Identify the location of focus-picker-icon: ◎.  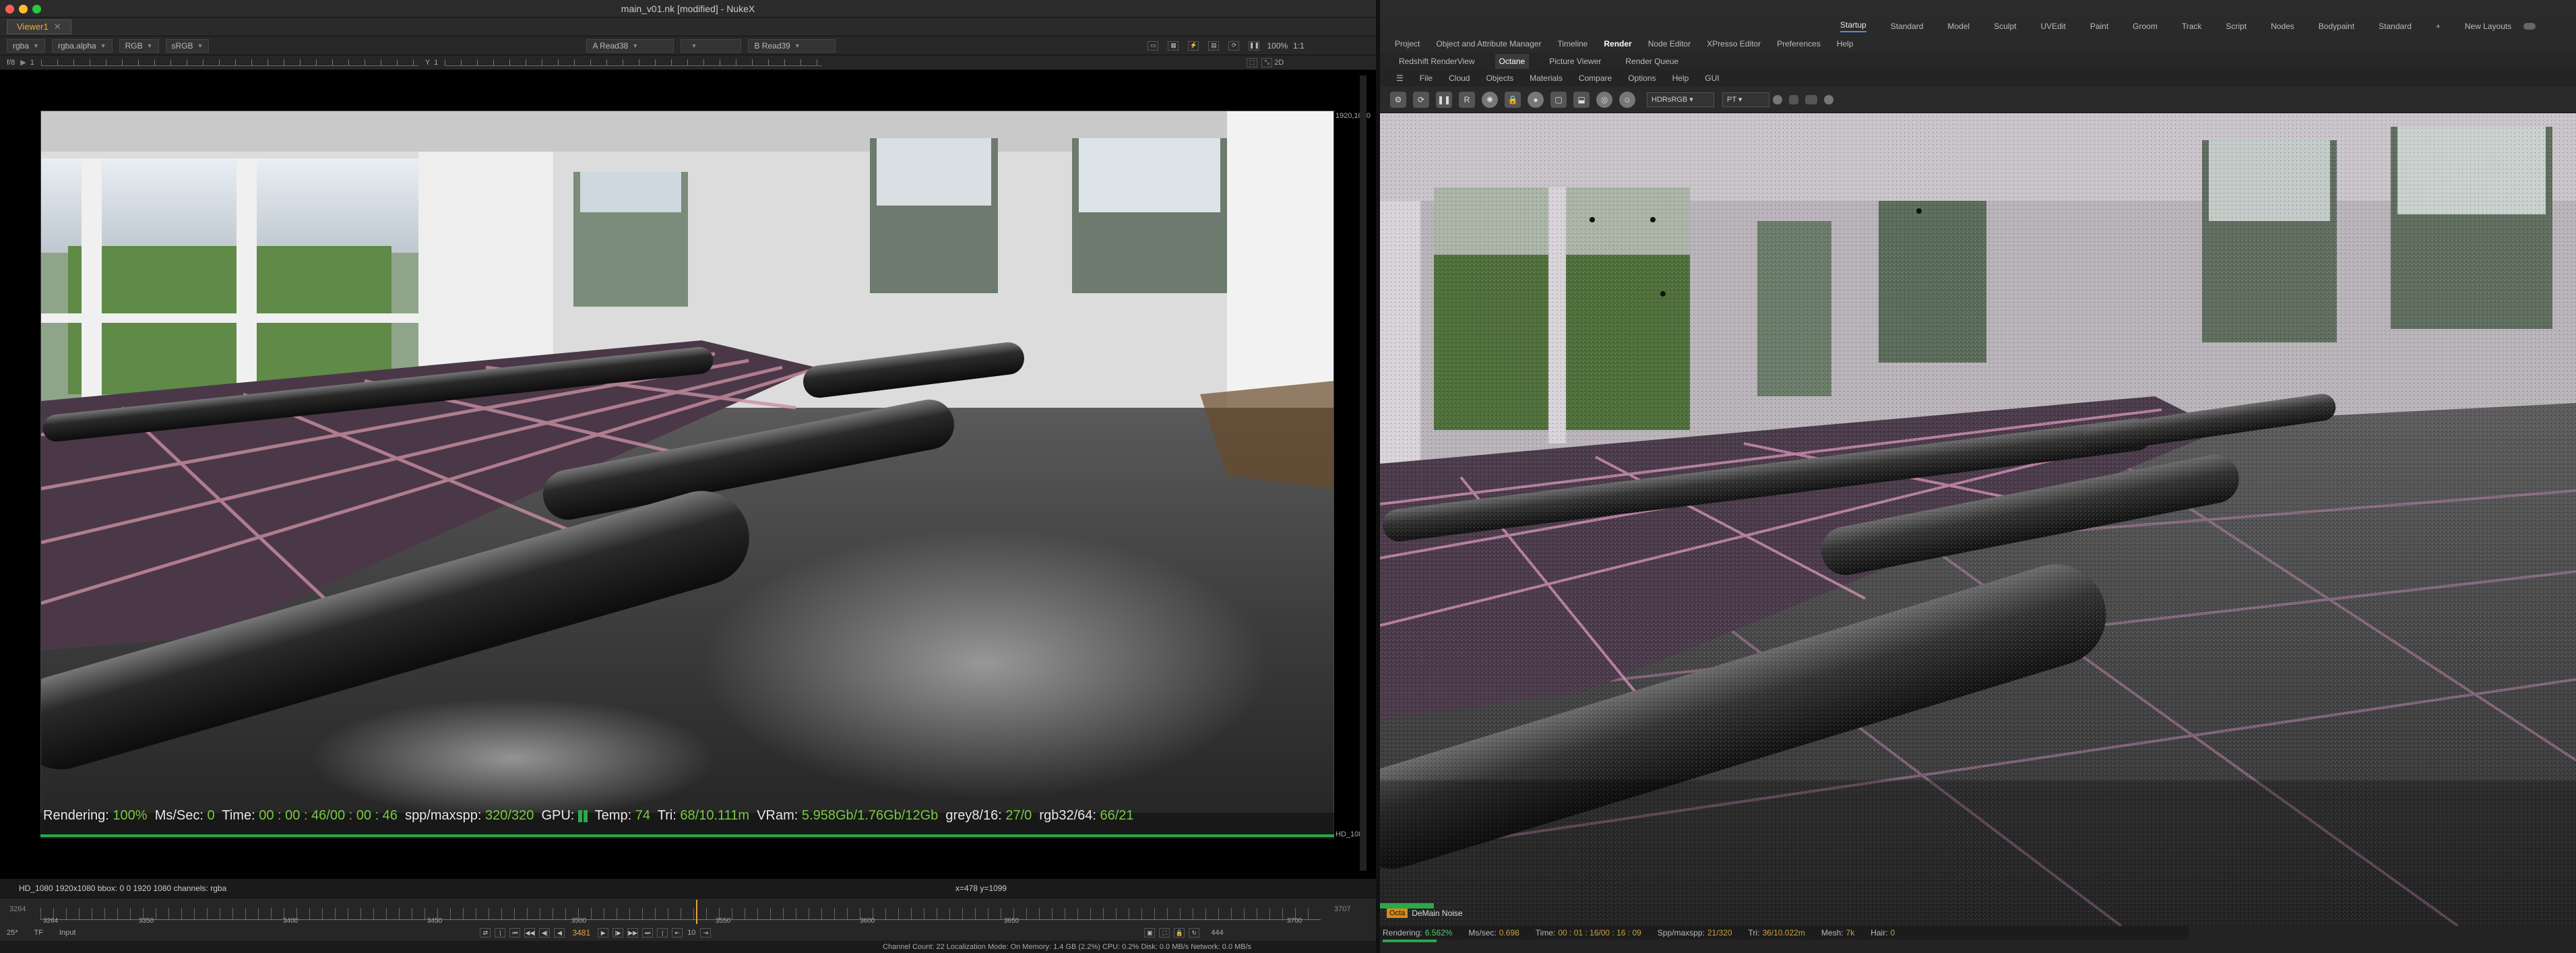
(1604, 100).